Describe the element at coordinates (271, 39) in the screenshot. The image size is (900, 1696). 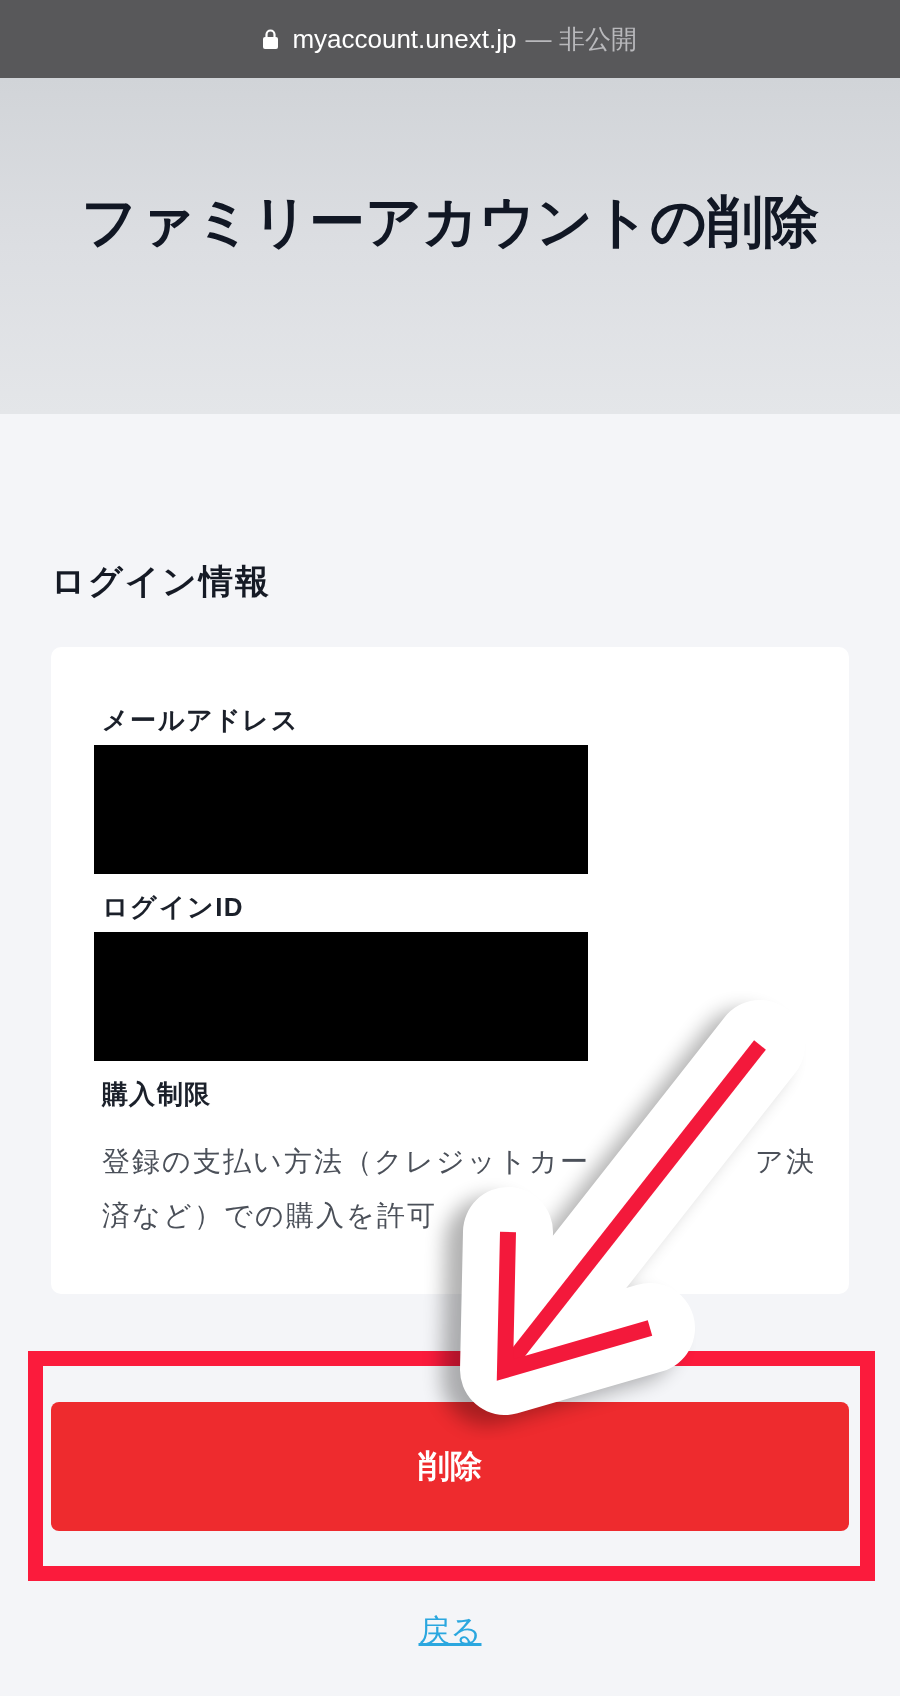
I see `lock-icon` at that location.